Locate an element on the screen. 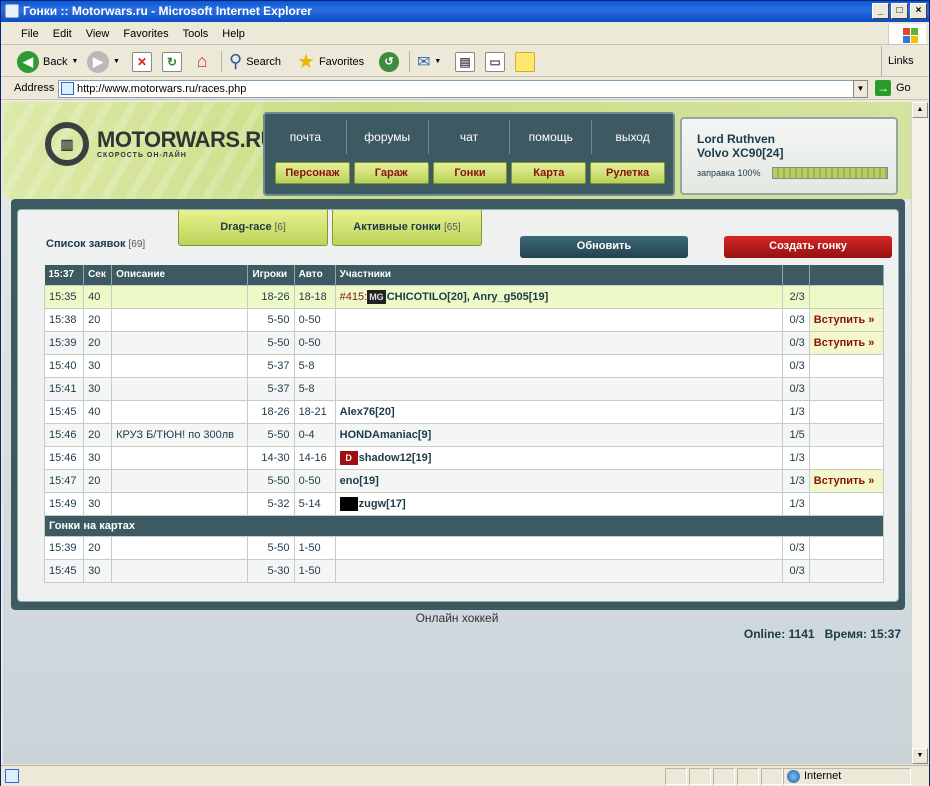  nav-races: Гонки is located at coordinates (470, 173).